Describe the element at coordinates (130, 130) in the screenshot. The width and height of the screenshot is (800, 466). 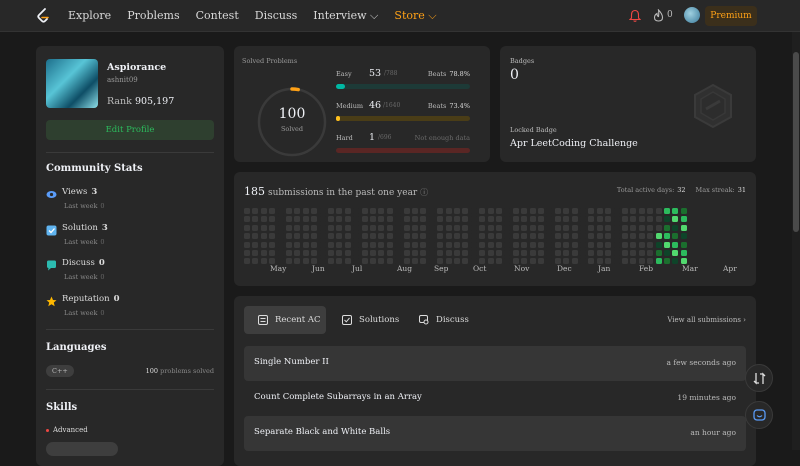
I see `edit-profile-button: Edit Profile` at that location.